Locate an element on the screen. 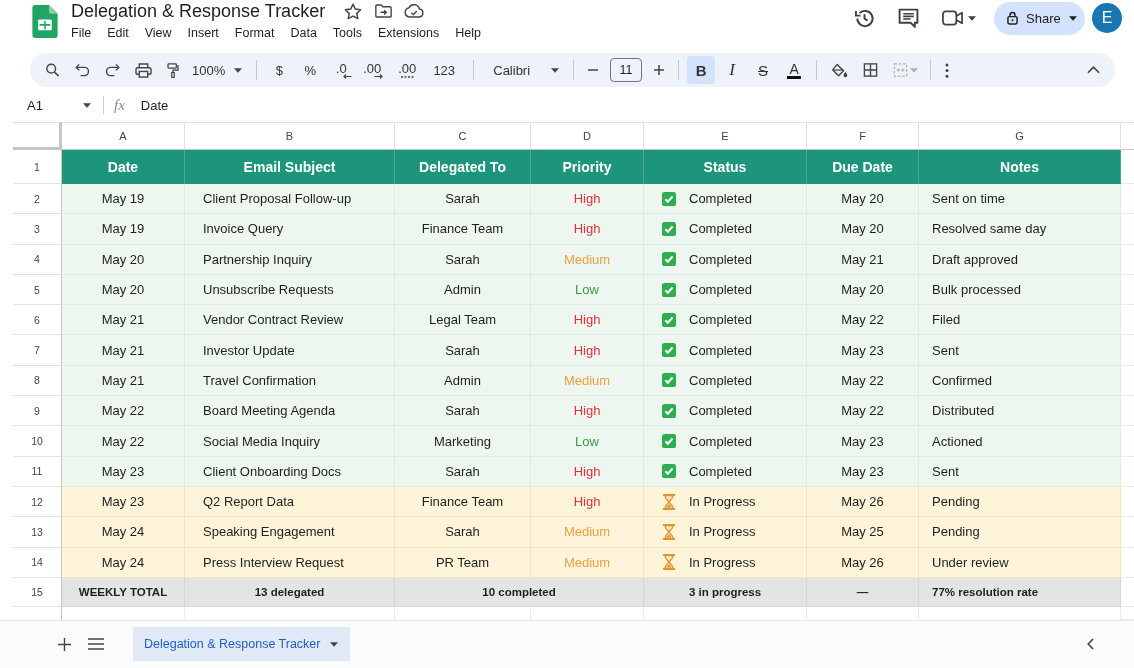 The width and height of the screenshot is (1134, 668). number-format-button: 123 is located at coordinates (444, 70).